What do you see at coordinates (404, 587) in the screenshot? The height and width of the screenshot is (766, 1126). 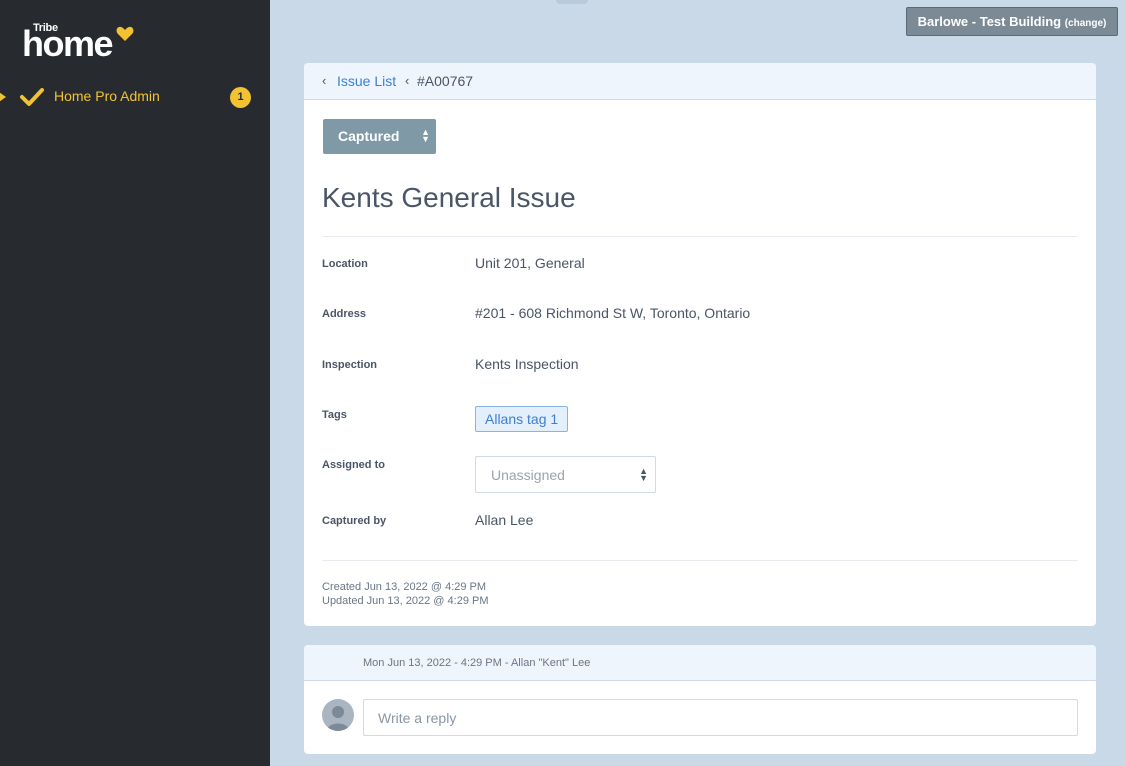 I see `created-timestamp: Created Jun 13, 2022 @ 4:29 PM` at bounding box center [404, 587].